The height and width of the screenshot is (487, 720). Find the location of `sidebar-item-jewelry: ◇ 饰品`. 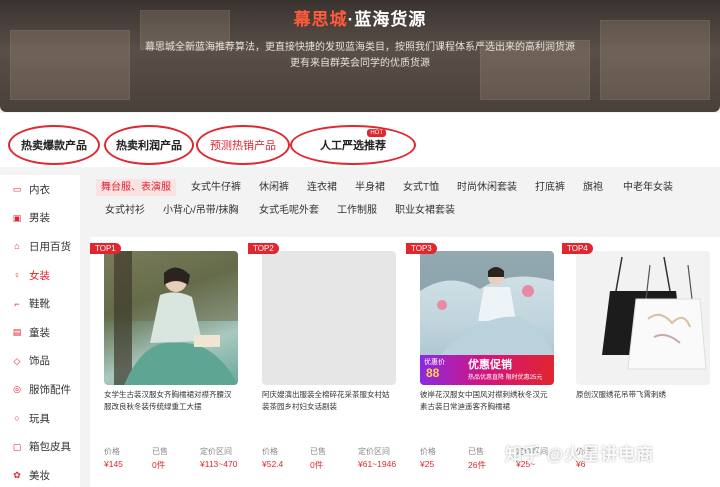

sidebar-item-jewelry: ◇ 饰品 is located at coordinates (40, 361).